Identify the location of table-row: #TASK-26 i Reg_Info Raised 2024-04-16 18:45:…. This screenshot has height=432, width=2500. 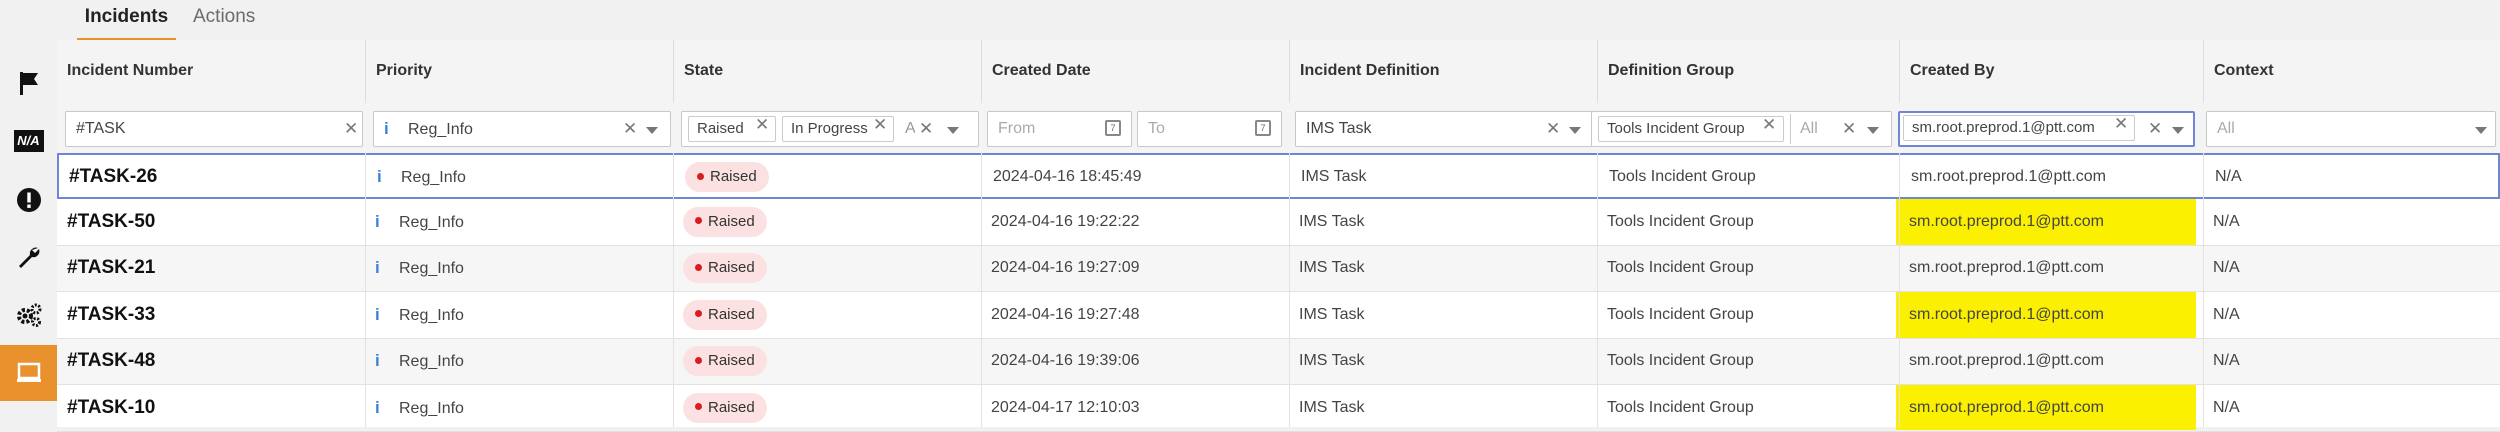
(1278, 176).